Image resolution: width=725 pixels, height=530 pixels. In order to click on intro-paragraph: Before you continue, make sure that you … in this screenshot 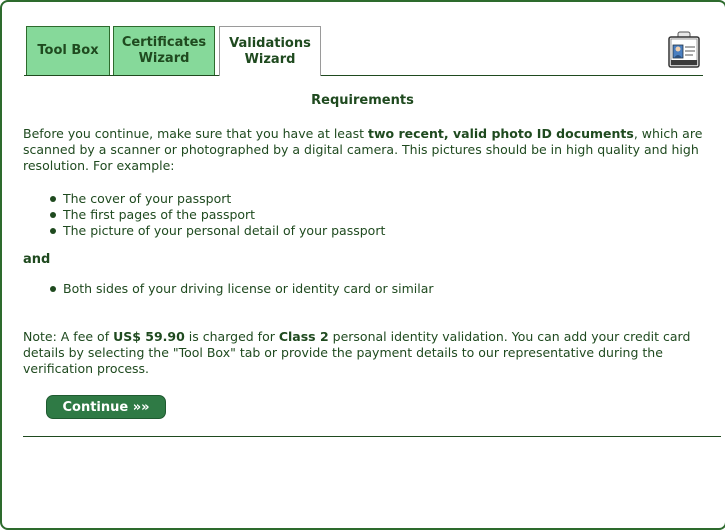, I will do `click(363, 149)`.